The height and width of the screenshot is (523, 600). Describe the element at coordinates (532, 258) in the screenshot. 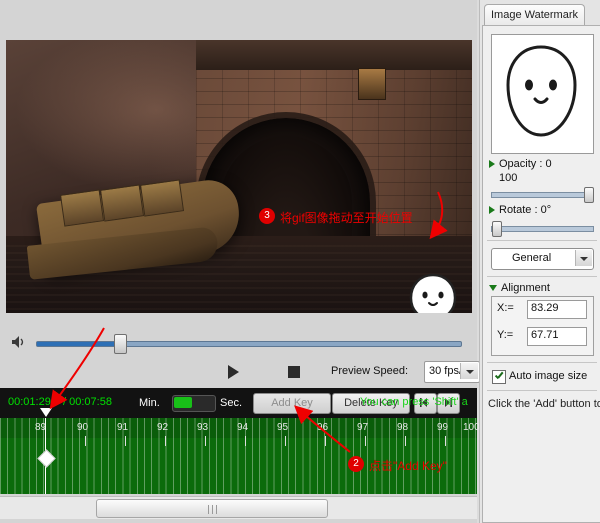

I see `general-select-value: General` at that location.